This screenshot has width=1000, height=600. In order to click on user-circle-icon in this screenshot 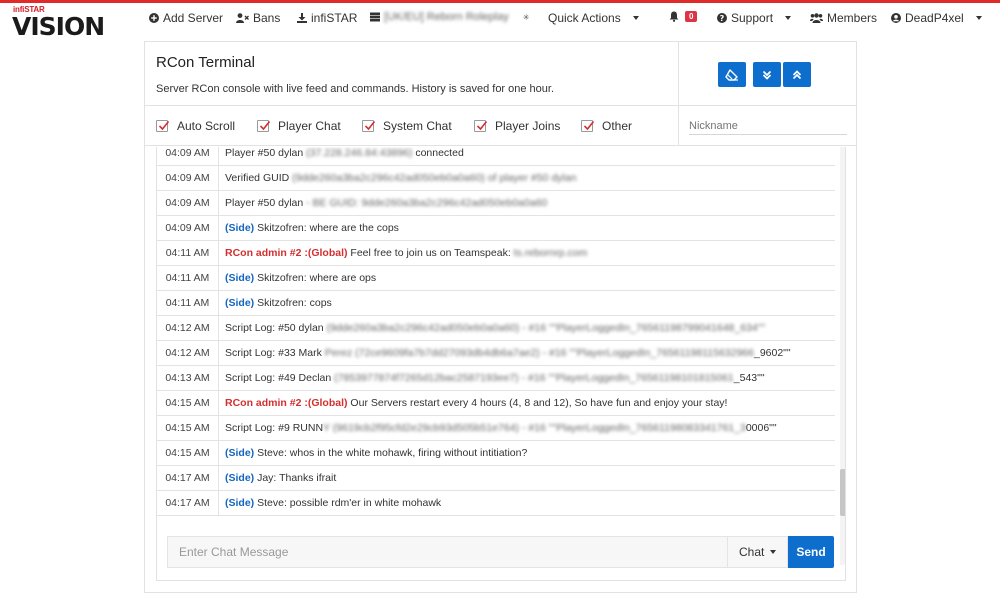, I will do `click(896, 18)`.